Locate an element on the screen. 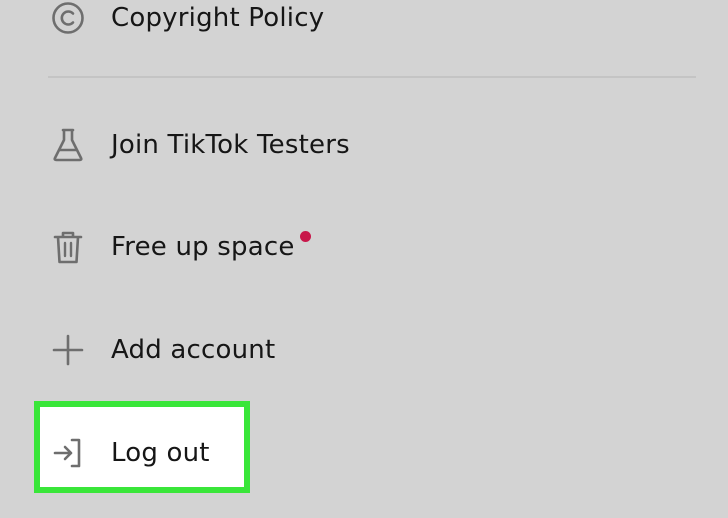  menu-item-free-up-space: Free up space is located at coordinates (364, 247).